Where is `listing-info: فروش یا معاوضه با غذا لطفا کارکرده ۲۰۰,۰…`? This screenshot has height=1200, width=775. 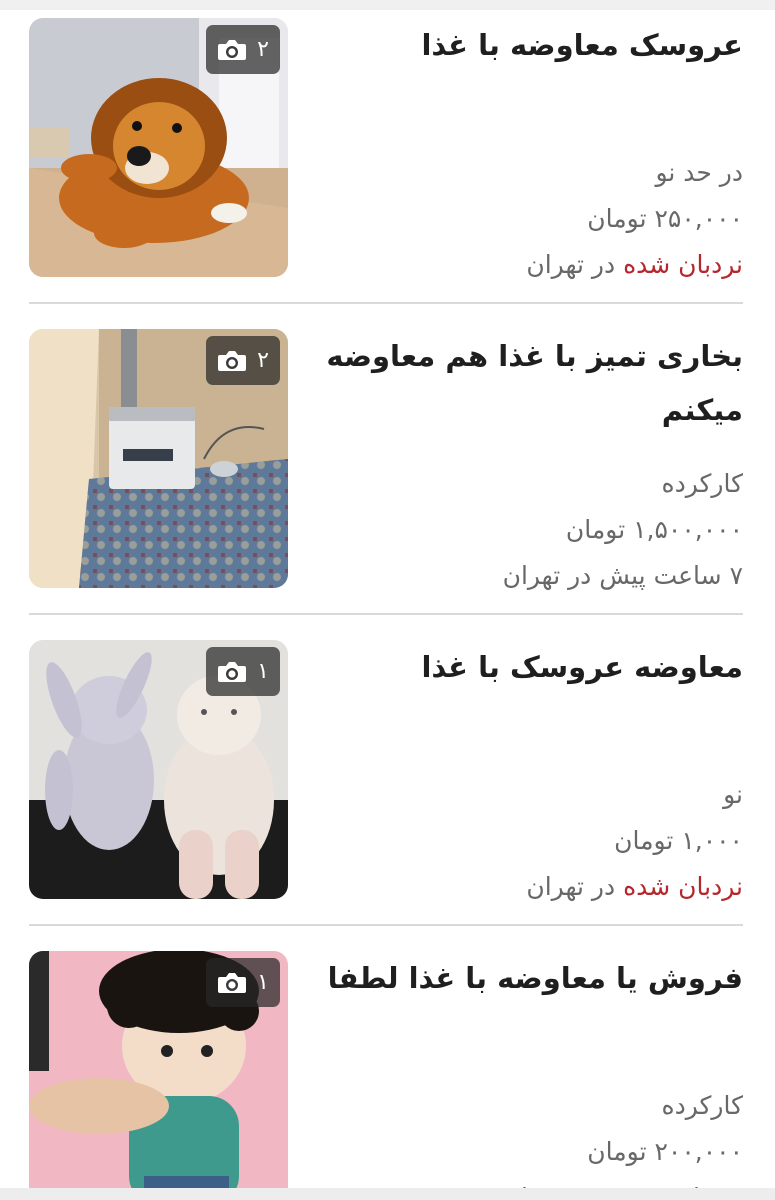 listing-info: فروش یا معاوضه با غذا لطفا کارکرده ۲۰۰,۰… is located at coordinates (526, 1069).